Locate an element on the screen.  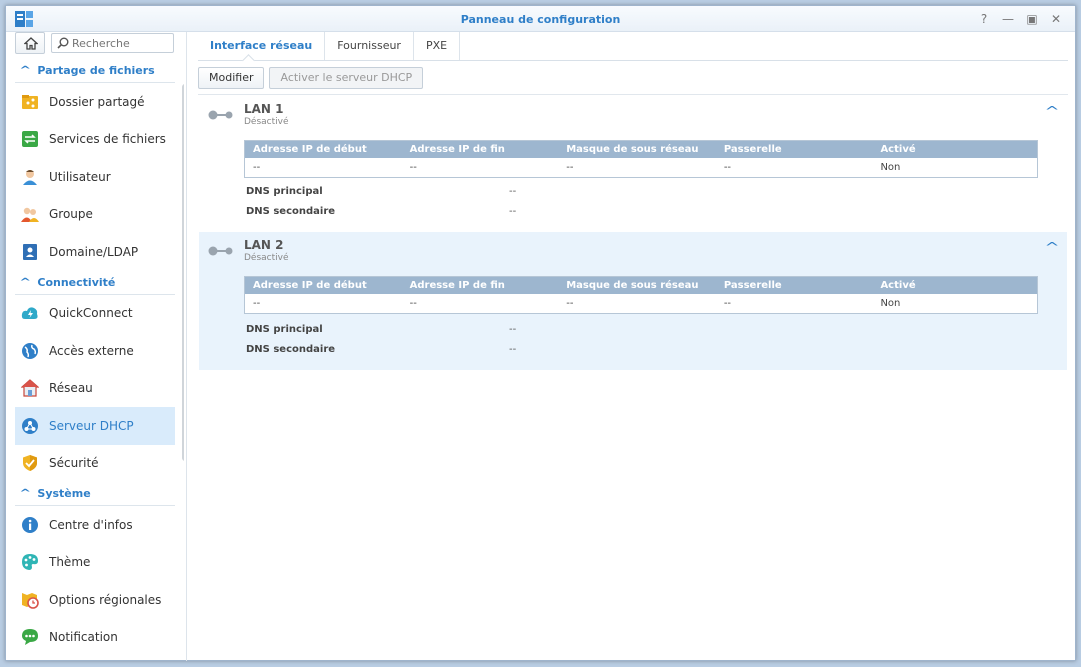
sidebar-item-user: Utilisateur is located at coordinates (95, 177).